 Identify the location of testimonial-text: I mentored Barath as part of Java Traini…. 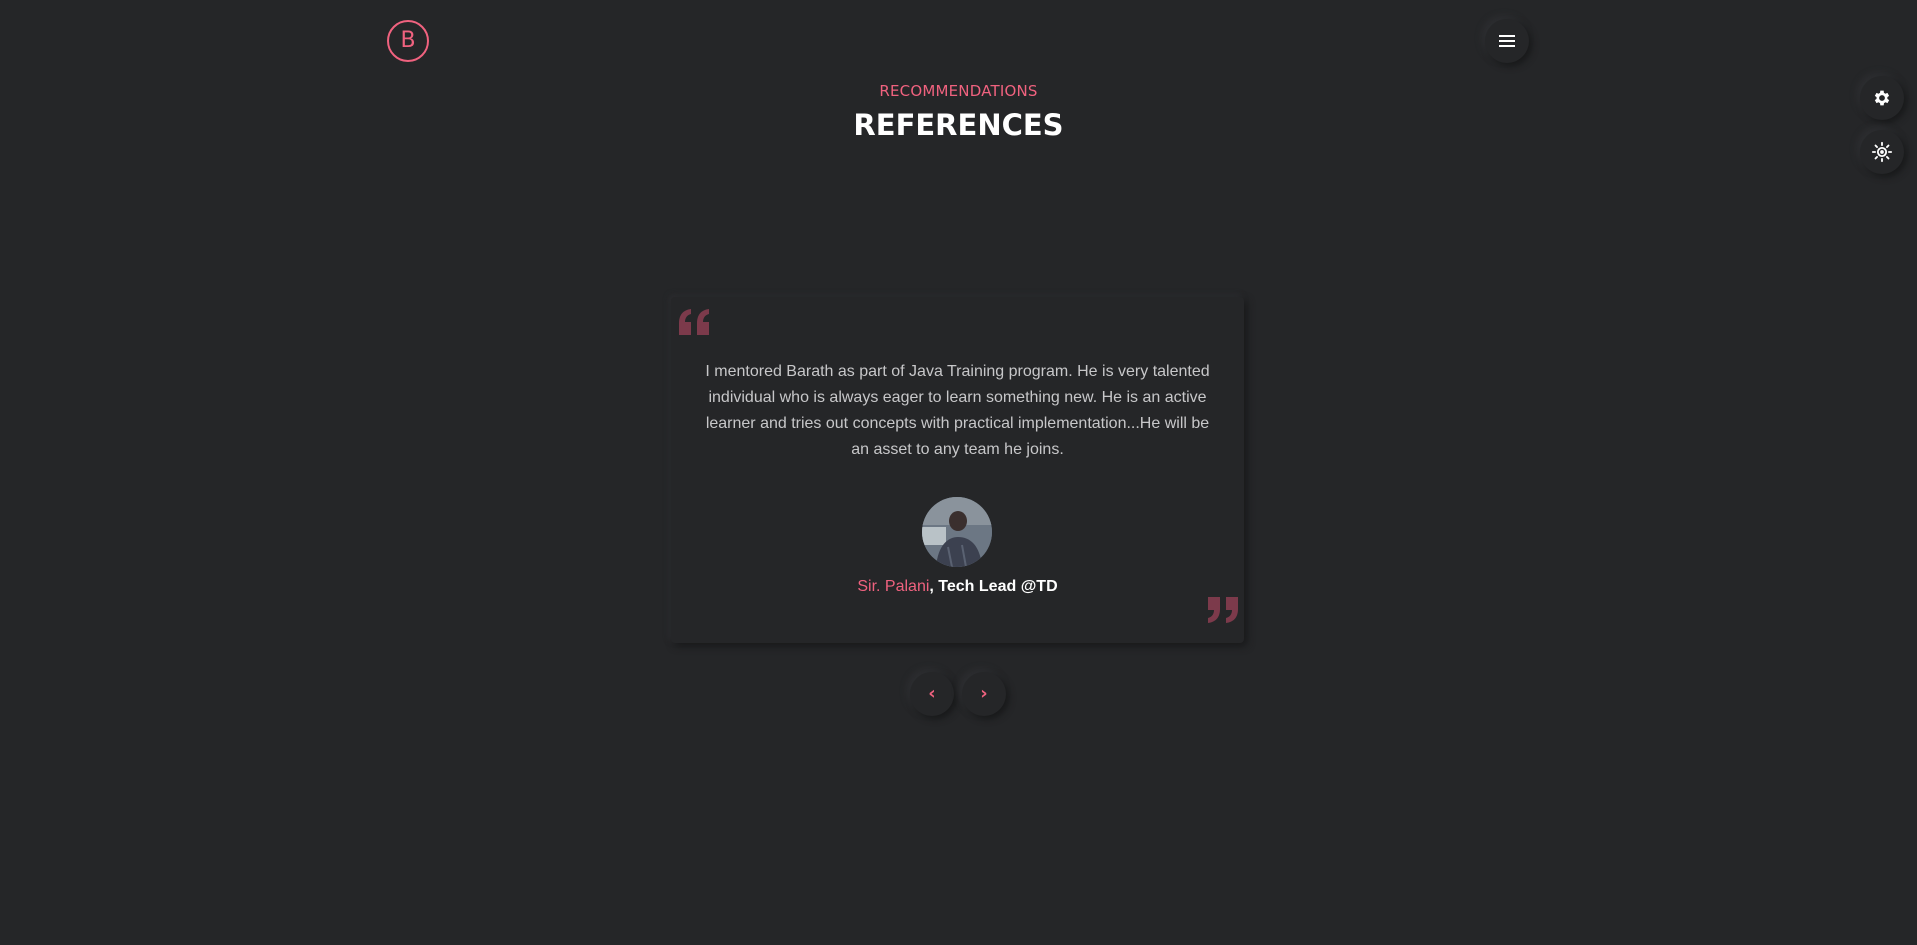
(957, 410).